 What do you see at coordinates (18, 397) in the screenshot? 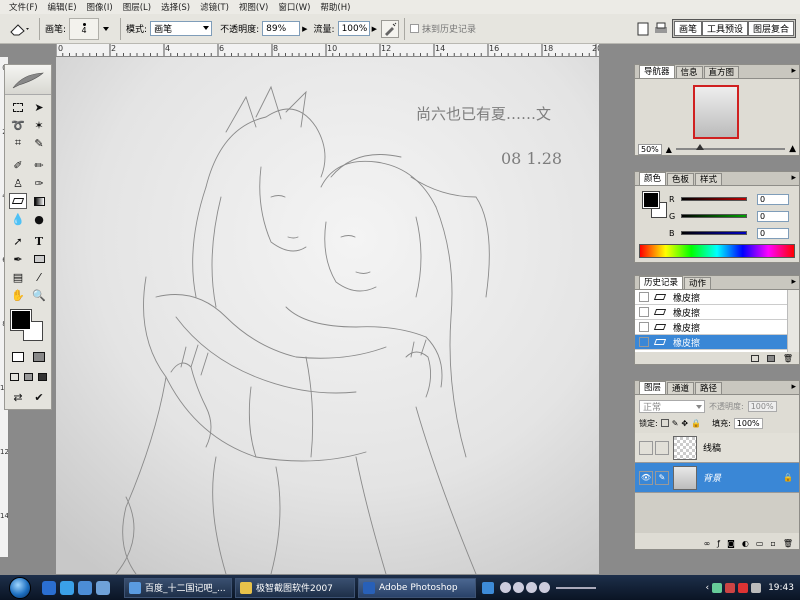
I see `jump-to-imageready-button: ⇄` at bounding box center [18, 397].